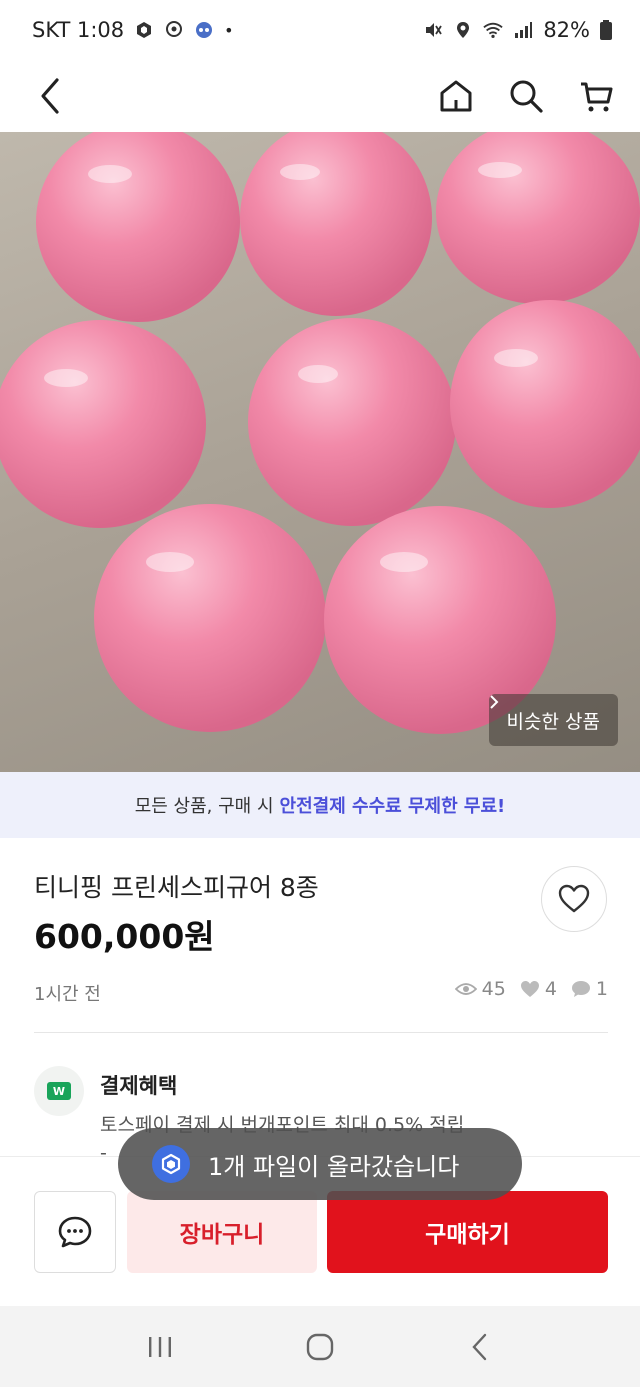 The image size is (640, 1387). I want to click on upload-toast: 1개 파일이 올라갔습니다, so click(320, 1164).